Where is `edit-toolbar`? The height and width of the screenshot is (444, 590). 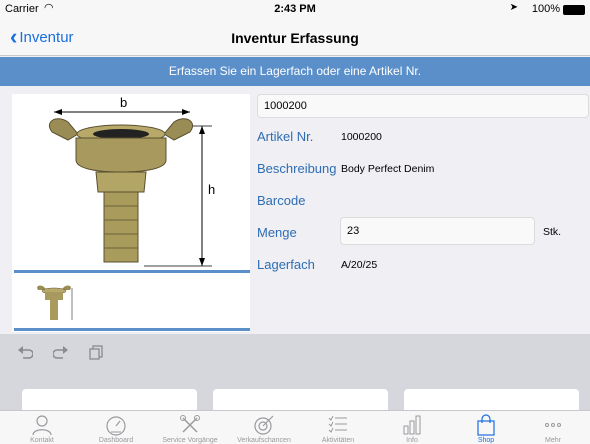
edit-toolbar is located at coordinates (295, 355).